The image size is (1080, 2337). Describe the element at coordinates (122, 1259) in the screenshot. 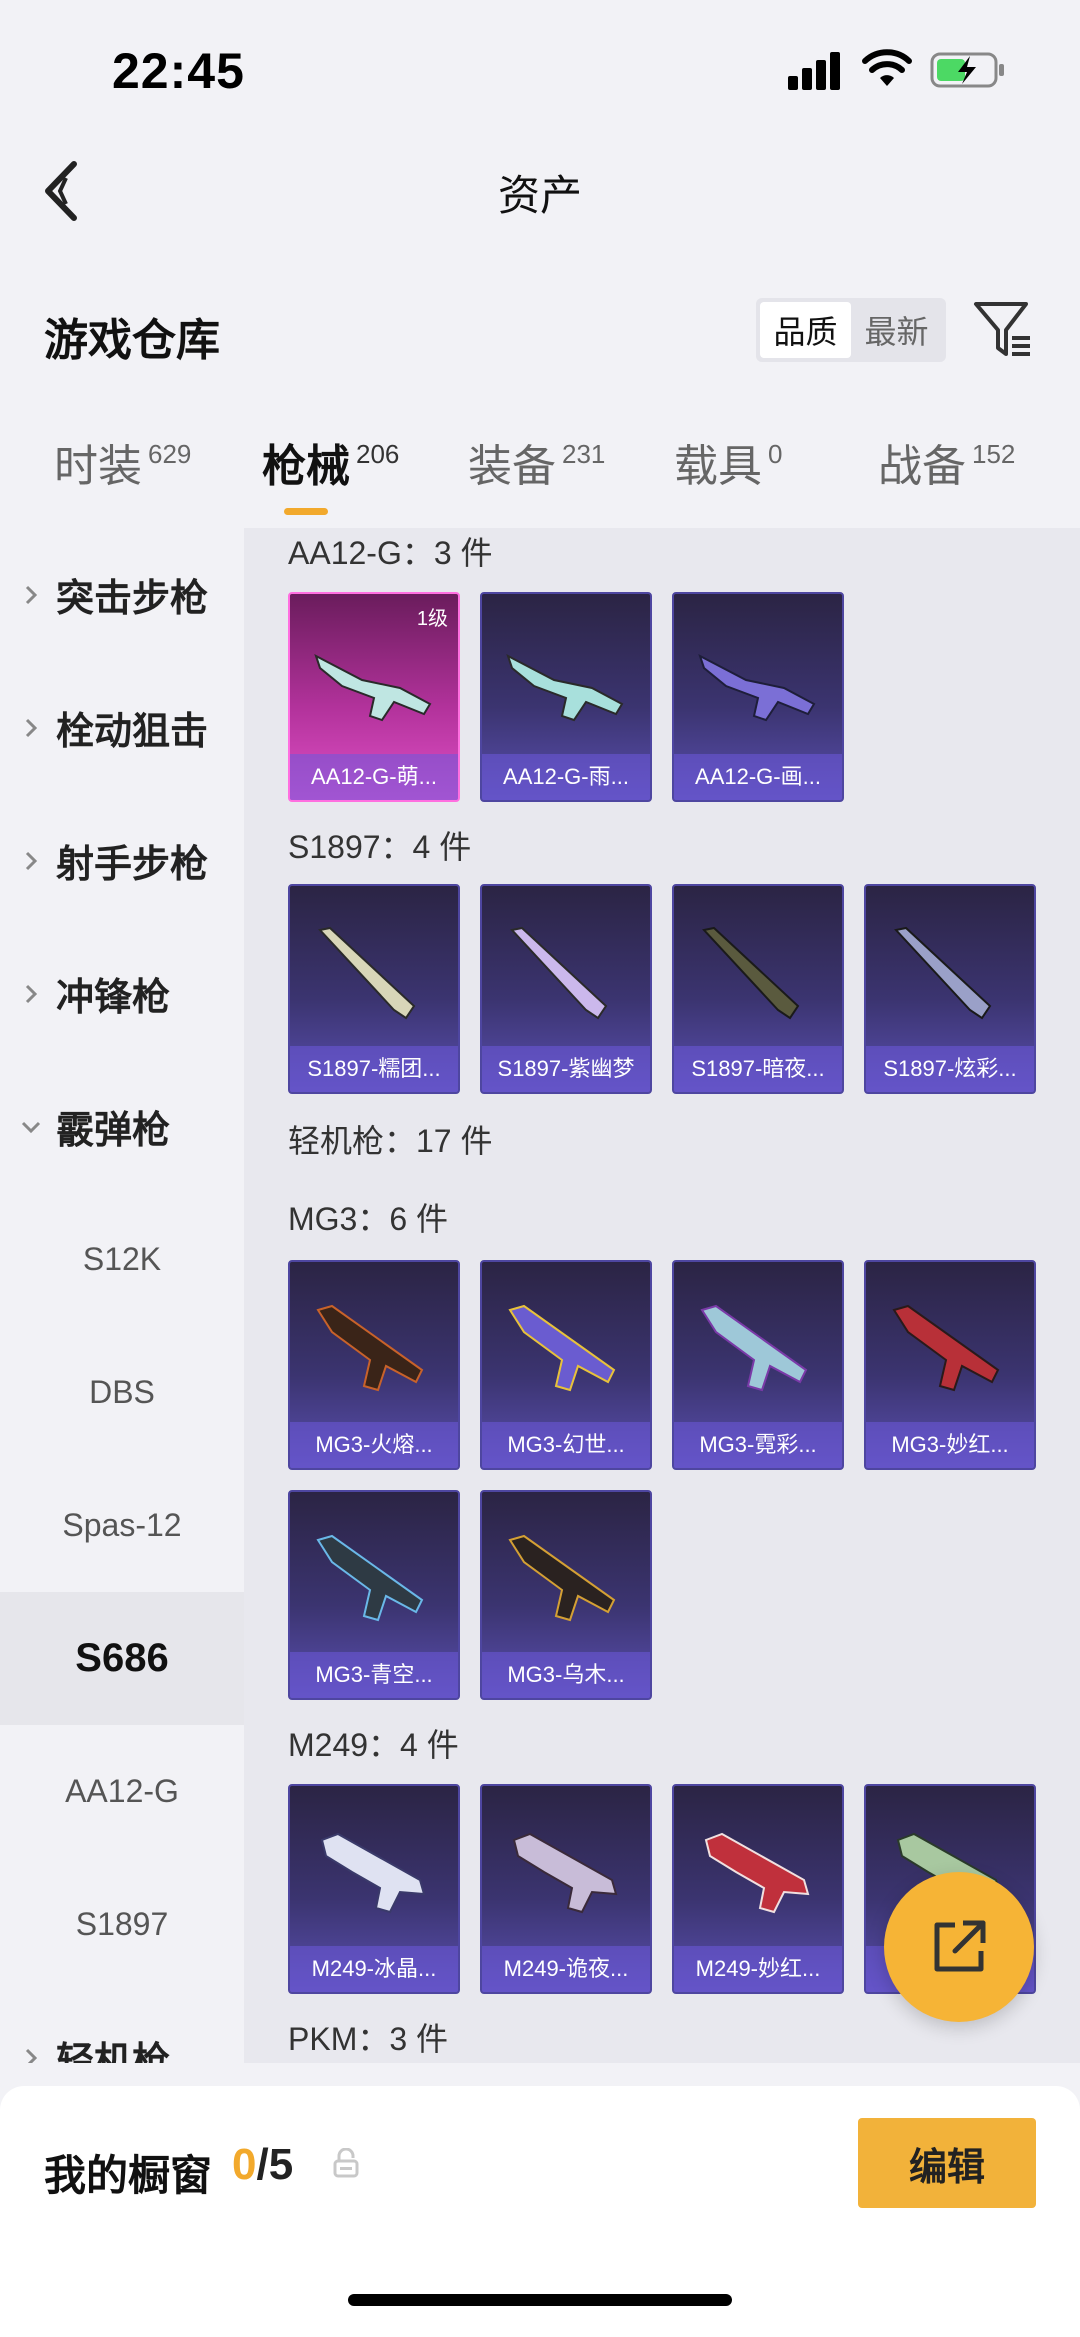

I see `sidebar-sub-s12k: S12K` at that location.